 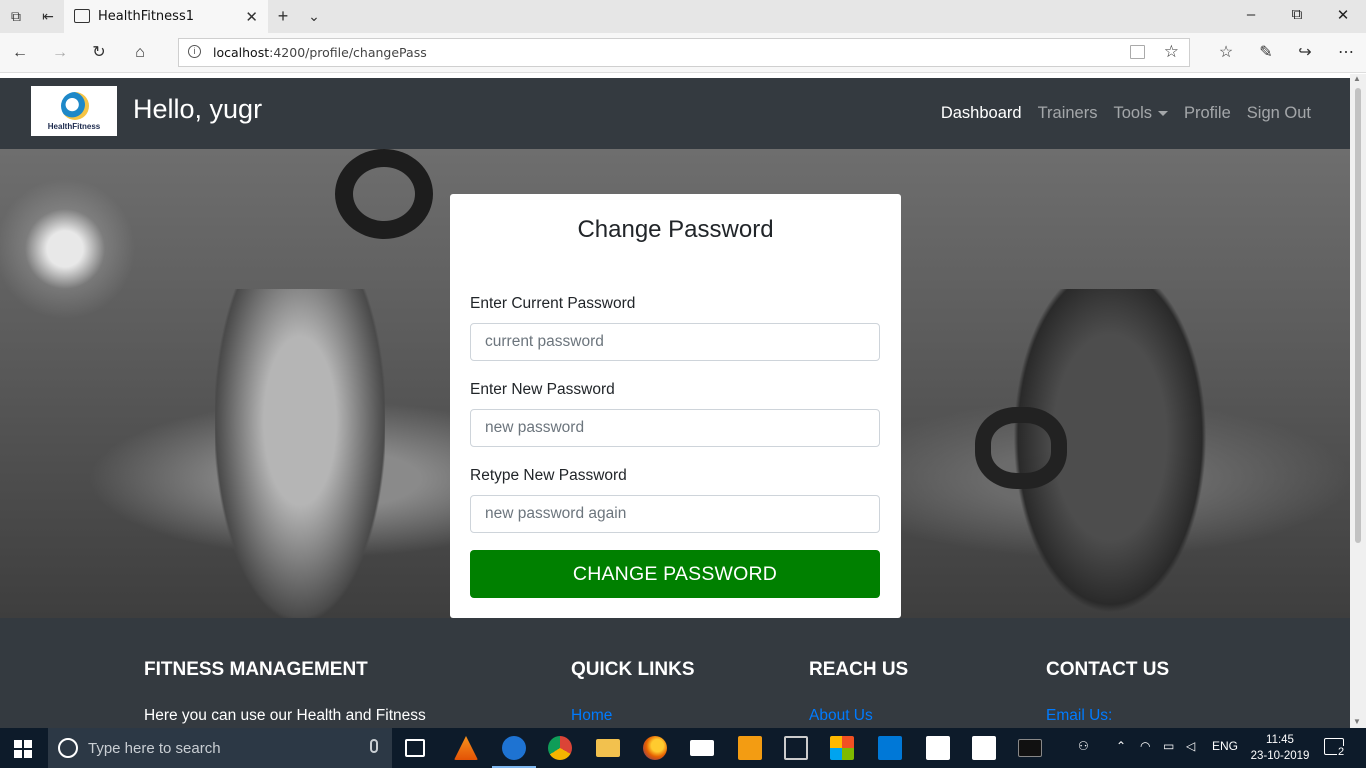 I want to click on scrollbar-thumb, so click(x=1358, y=315).